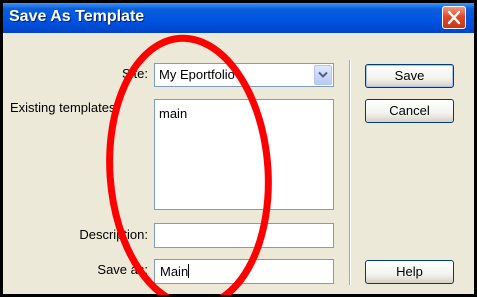 This screenshot has height=297, width=477. What do you see at coordinates (197, 74) in the screenshot?
I see `site-select-value: My Eportfolio` at bounding box center [197, 74].